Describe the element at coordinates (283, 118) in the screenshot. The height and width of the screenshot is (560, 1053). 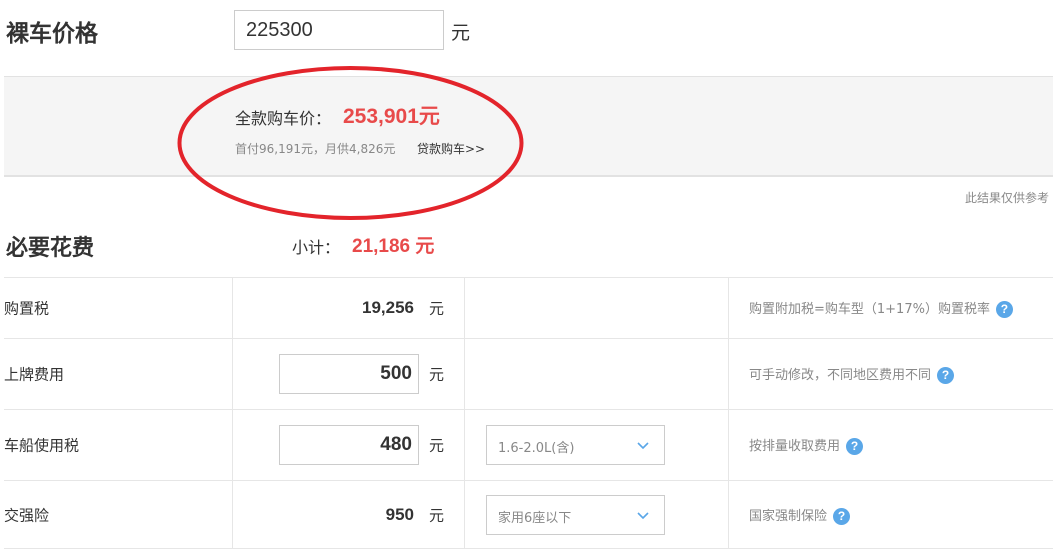
I see `full-payment-label: 全款购车价：` at that location.